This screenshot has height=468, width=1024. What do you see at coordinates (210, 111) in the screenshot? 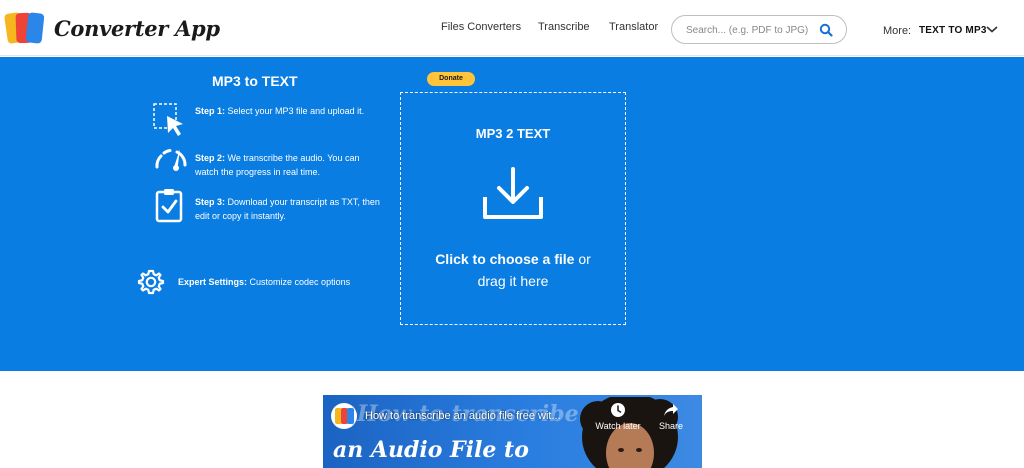
I see `step-1-title: Step 1:` at bounding box center [210, 111].